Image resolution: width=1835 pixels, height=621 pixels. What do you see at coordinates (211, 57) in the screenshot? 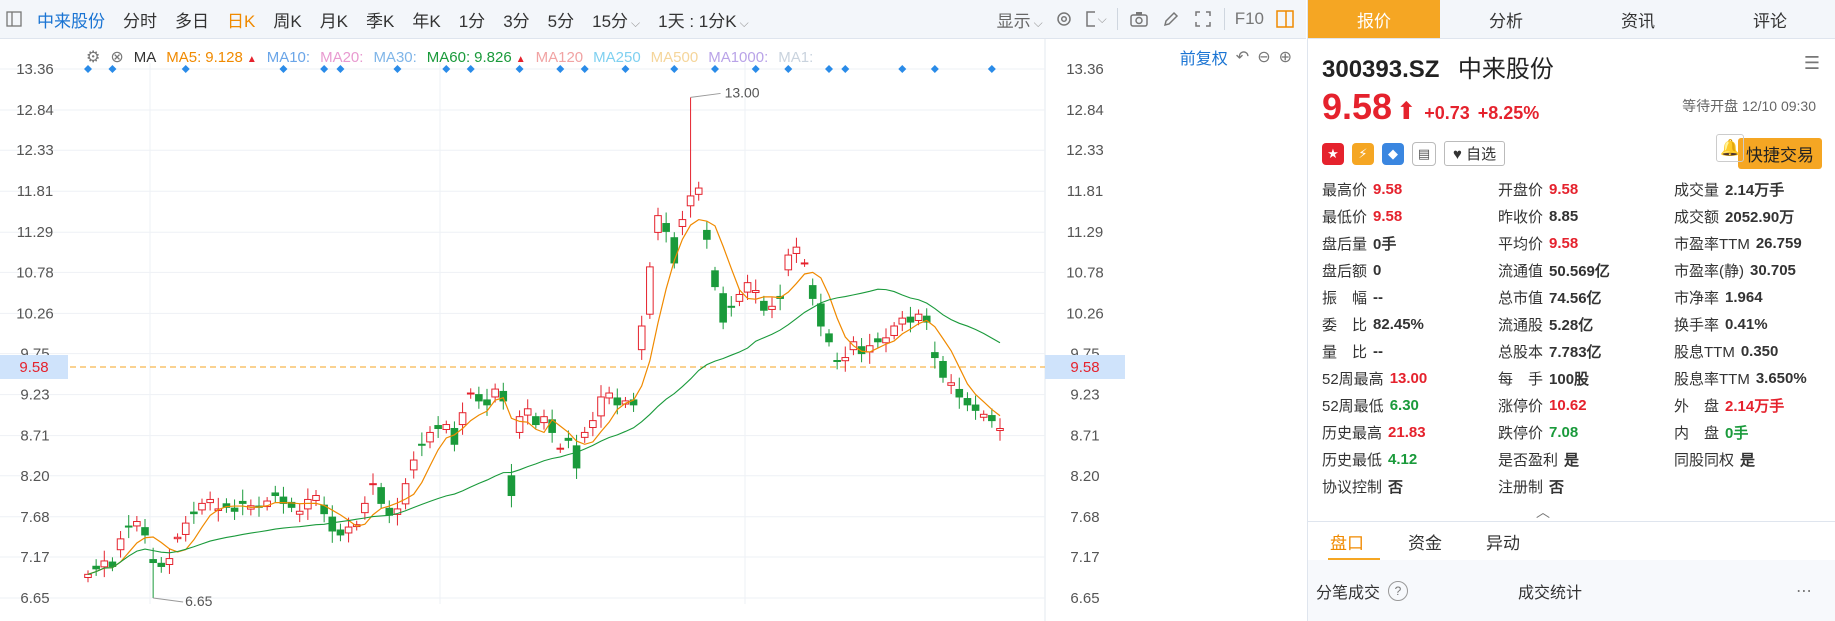
I see `ma-legend-item: MA5: 9.128 ▲` at bounding box center [211, 57].